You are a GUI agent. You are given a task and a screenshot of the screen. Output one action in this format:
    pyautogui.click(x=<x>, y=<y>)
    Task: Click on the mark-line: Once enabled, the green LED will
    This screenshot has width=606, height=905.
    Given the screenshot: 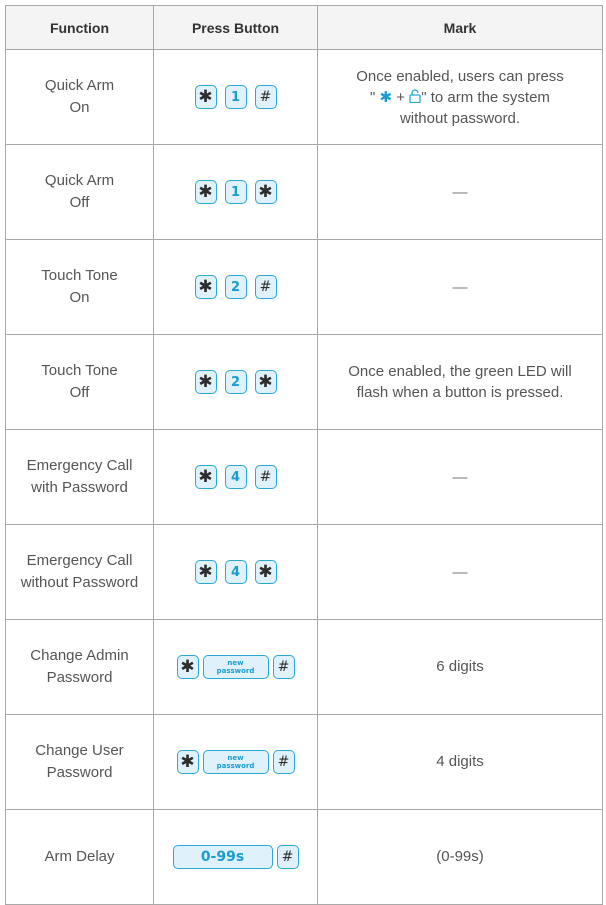 What is the action you would take?
    pyautogui.click(x=460, y=371)
    